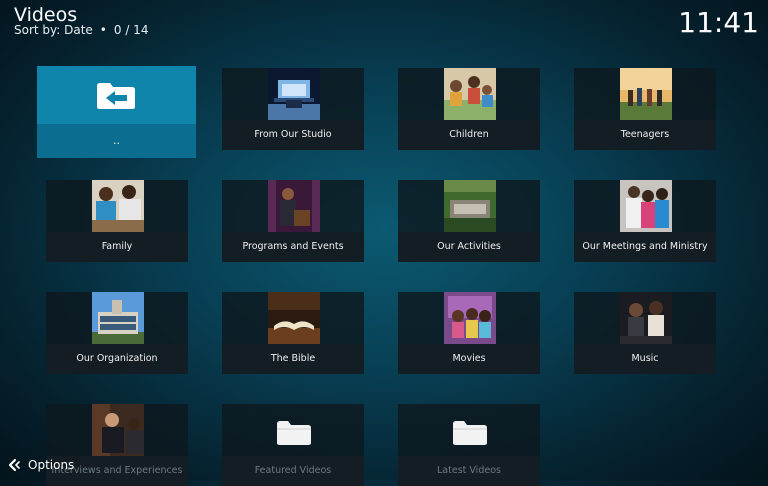 The image size is (768, 486). What do you see at coordinates (646, 94) in the screenshot?
I see `teenagers-thumbnail` at bounding box center [646, 94].